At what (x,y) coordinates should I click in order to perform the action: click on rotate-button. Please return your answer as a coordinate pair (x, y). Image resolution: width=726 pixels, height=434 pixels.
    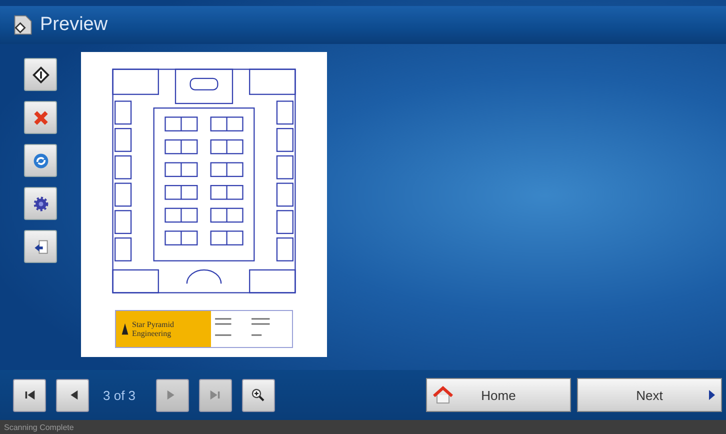
    Looking at the image, I should click on (40, 160).